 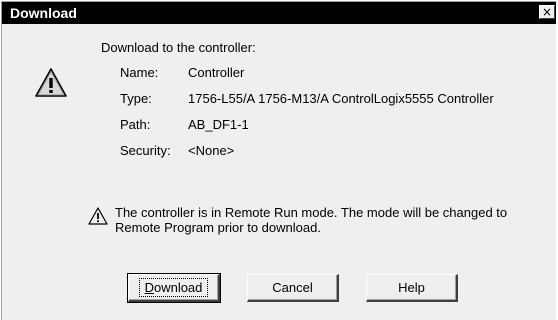 What do you see at coordinates (136, 98) in the screenshot?
I see `type-label: Type:` at bounding box center [136, 98].